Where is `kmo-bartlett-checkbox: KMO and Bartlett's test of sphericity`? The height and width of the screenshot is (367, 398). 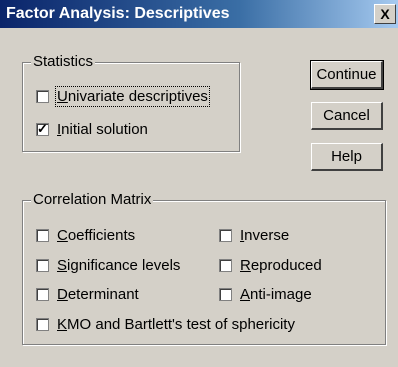
kmo-bartlett-checkbox: KMO and Bartlett's test of sphericity is located at coordinates (165, 324).